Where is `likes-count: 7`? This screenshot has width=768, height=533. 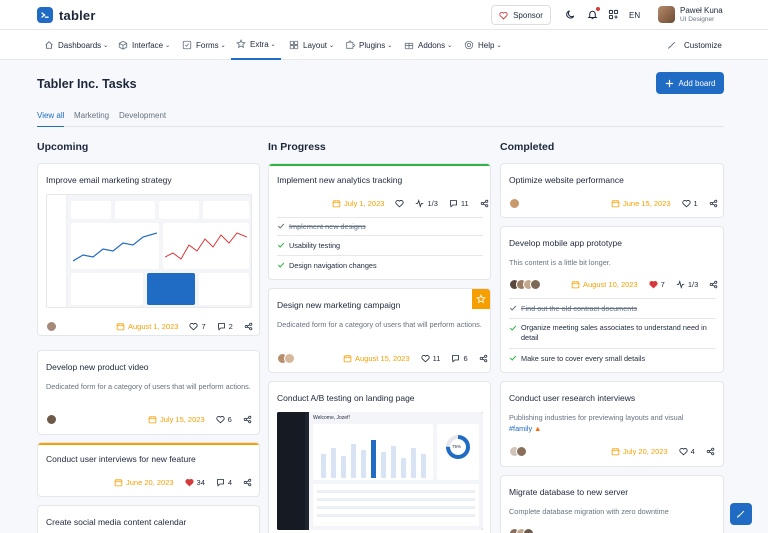 likes-count: 7 is located at coordinates (662, 284).